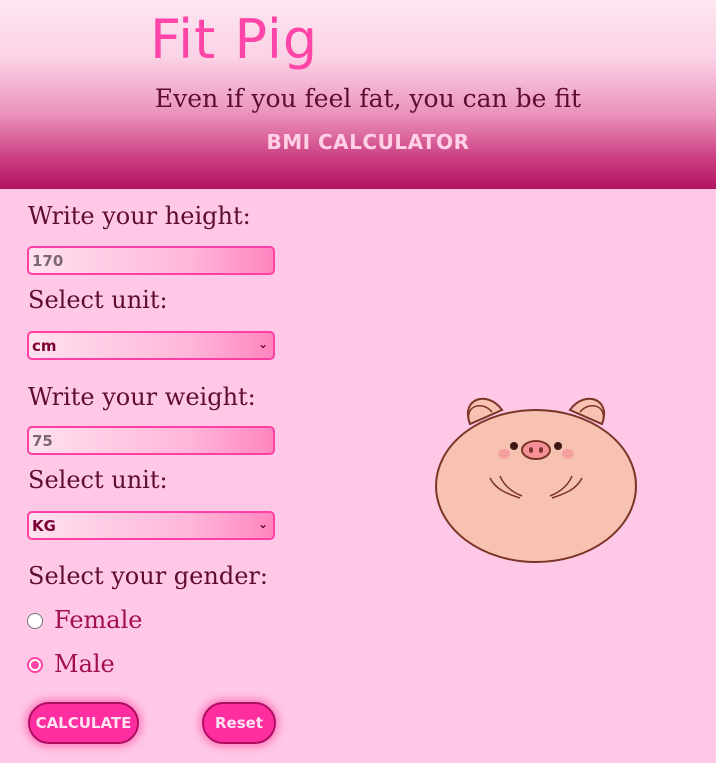 This screenshot has width=716, height=763. I want to click on weight-unit-value: KG, so click(44, 526).